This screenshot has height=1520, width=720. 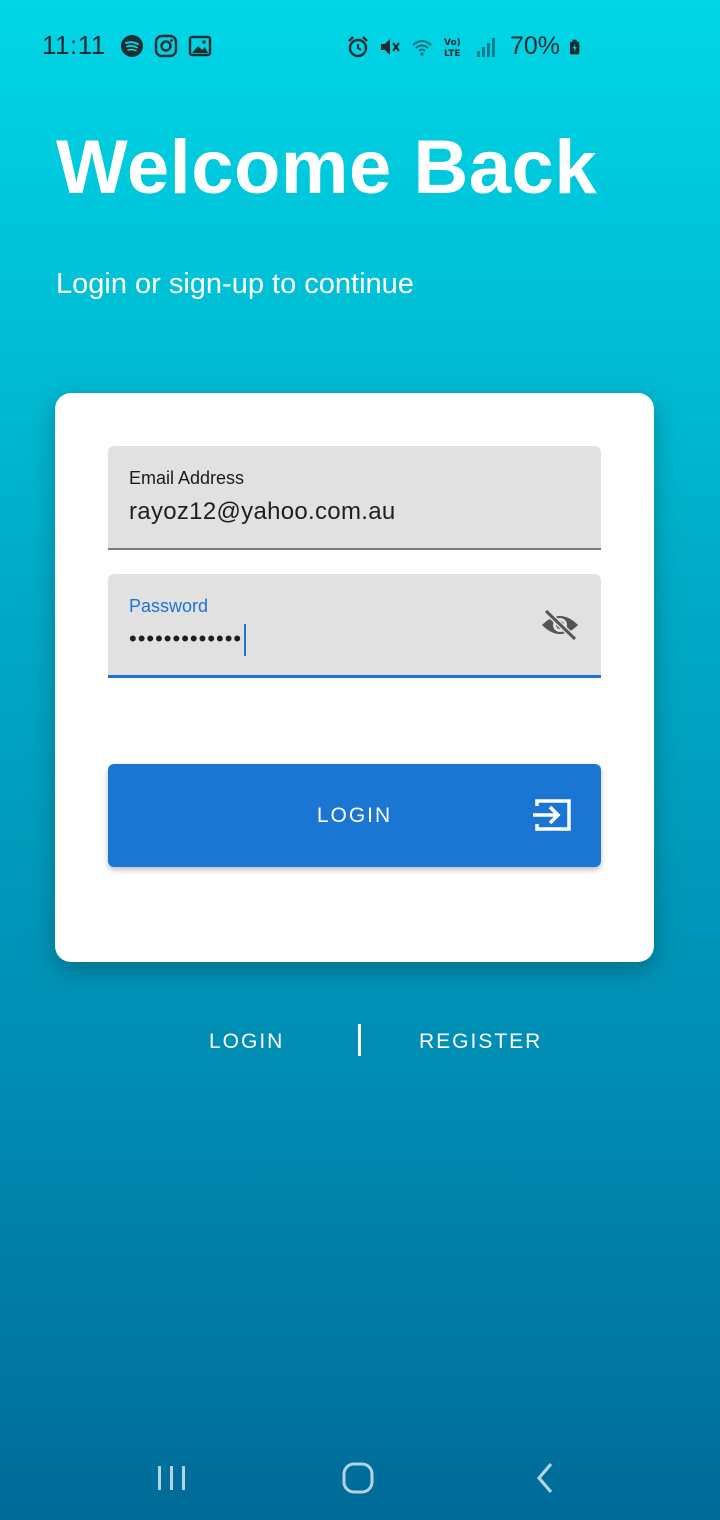 I want to click on gallery-icon, so click(x=200, y=46).